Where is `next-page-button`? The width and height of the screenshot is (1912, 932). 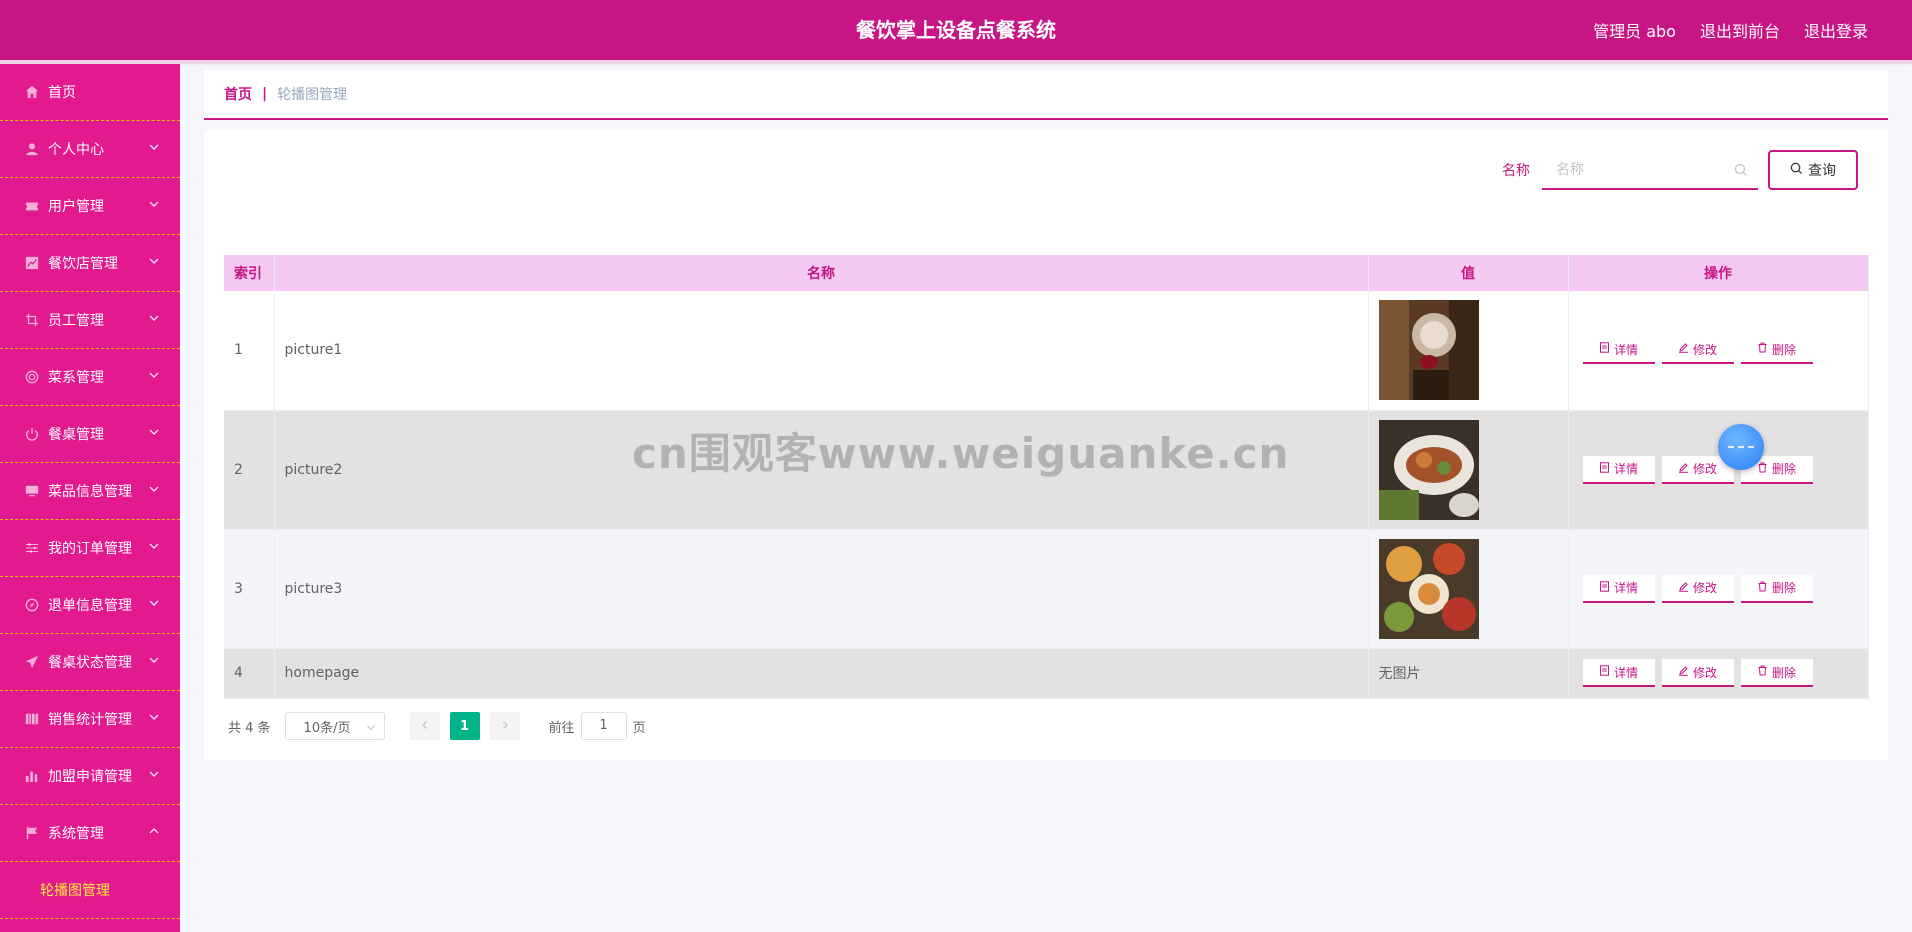 next-page-button is located at coordinates (504, 726).